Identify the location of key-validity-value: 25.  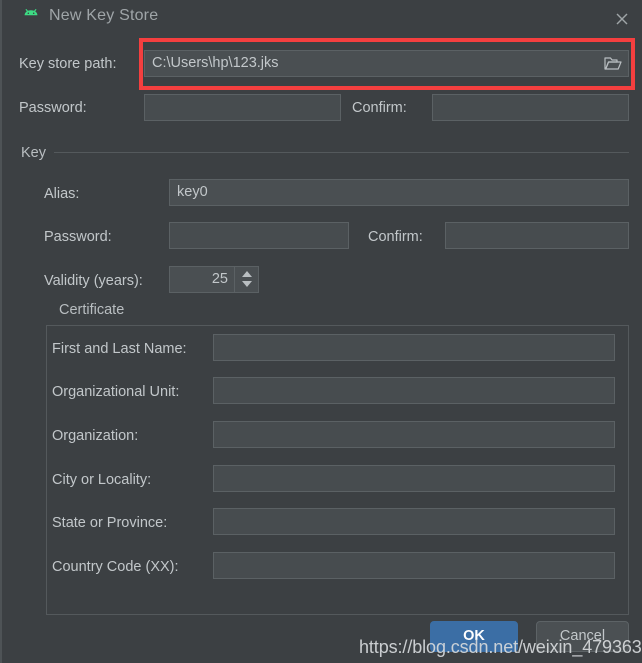
(219, 279).